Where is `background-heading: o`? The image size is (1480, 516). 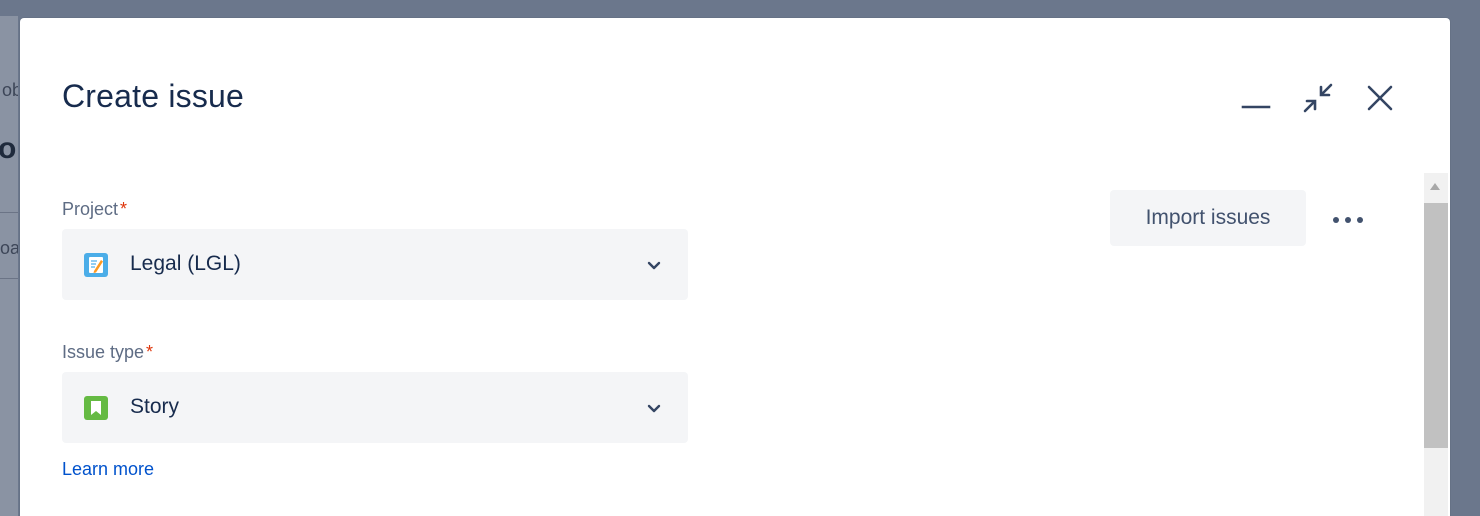
background-heading: o is located at coordinates (8, 148).